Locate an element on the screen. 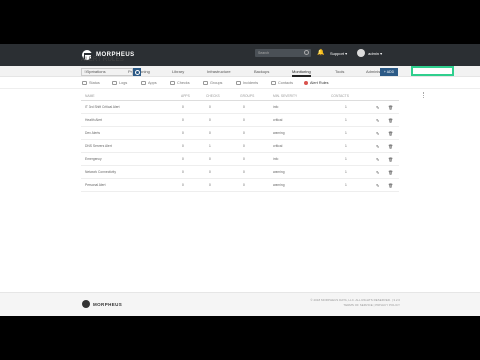 This screenshot has width=480, height=360. subnav-groups: Groups is located at coordinates (212, 83).